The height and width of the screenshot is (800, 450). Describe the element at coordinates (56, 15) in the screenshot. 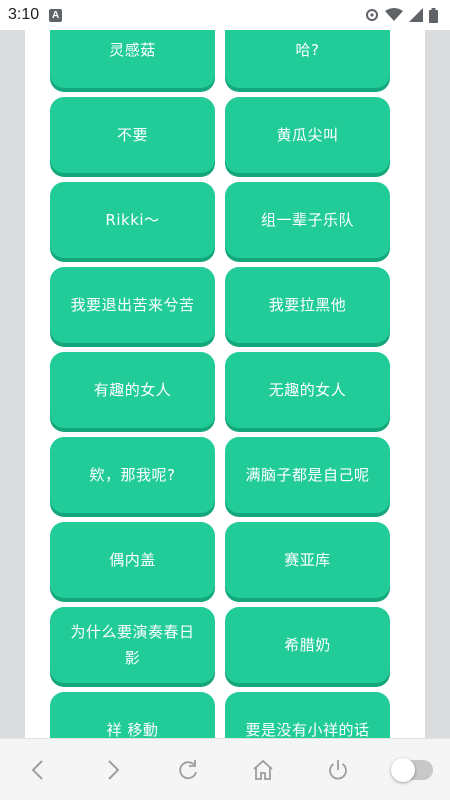

I see `notification-icon: A` at that location.